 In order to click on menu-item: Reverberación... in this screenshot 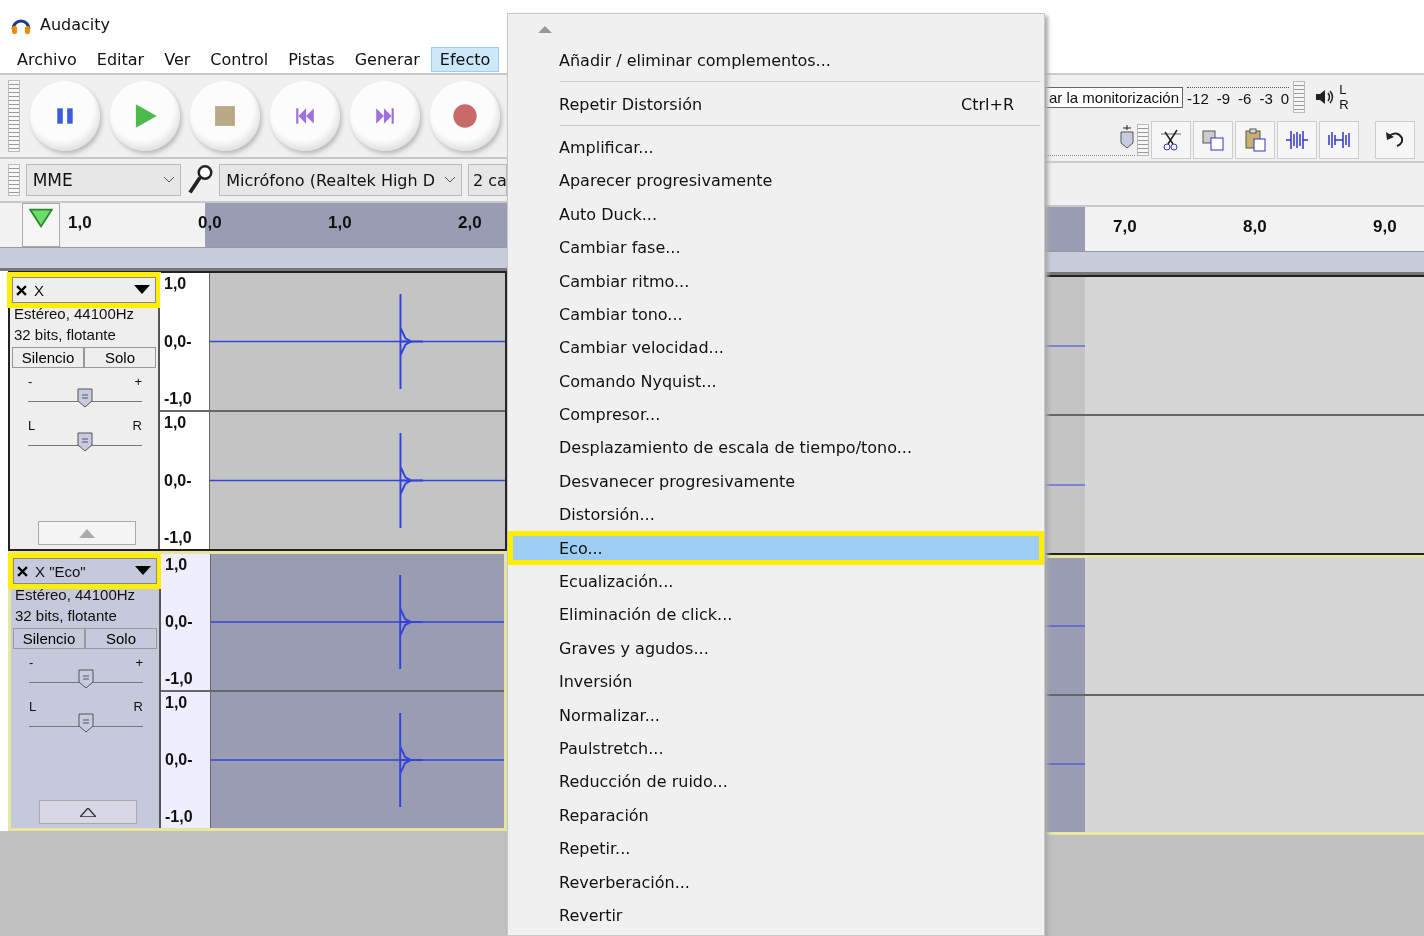, I will do `click(776, 882)`.